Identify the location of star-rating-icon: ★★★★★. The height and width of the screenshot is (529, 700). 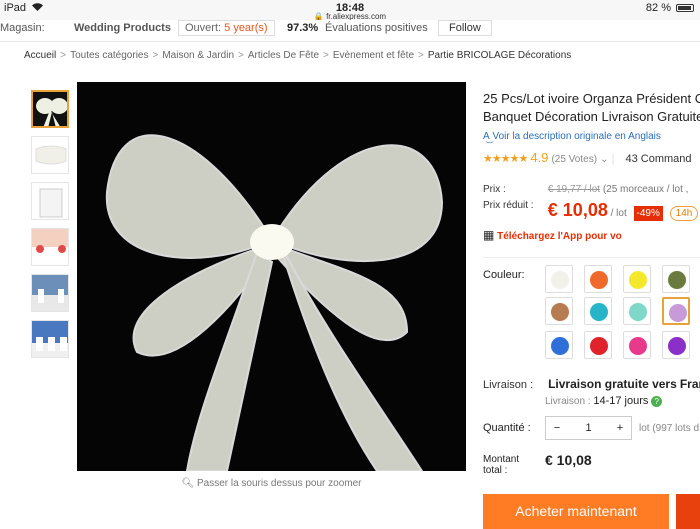
(505, 159).